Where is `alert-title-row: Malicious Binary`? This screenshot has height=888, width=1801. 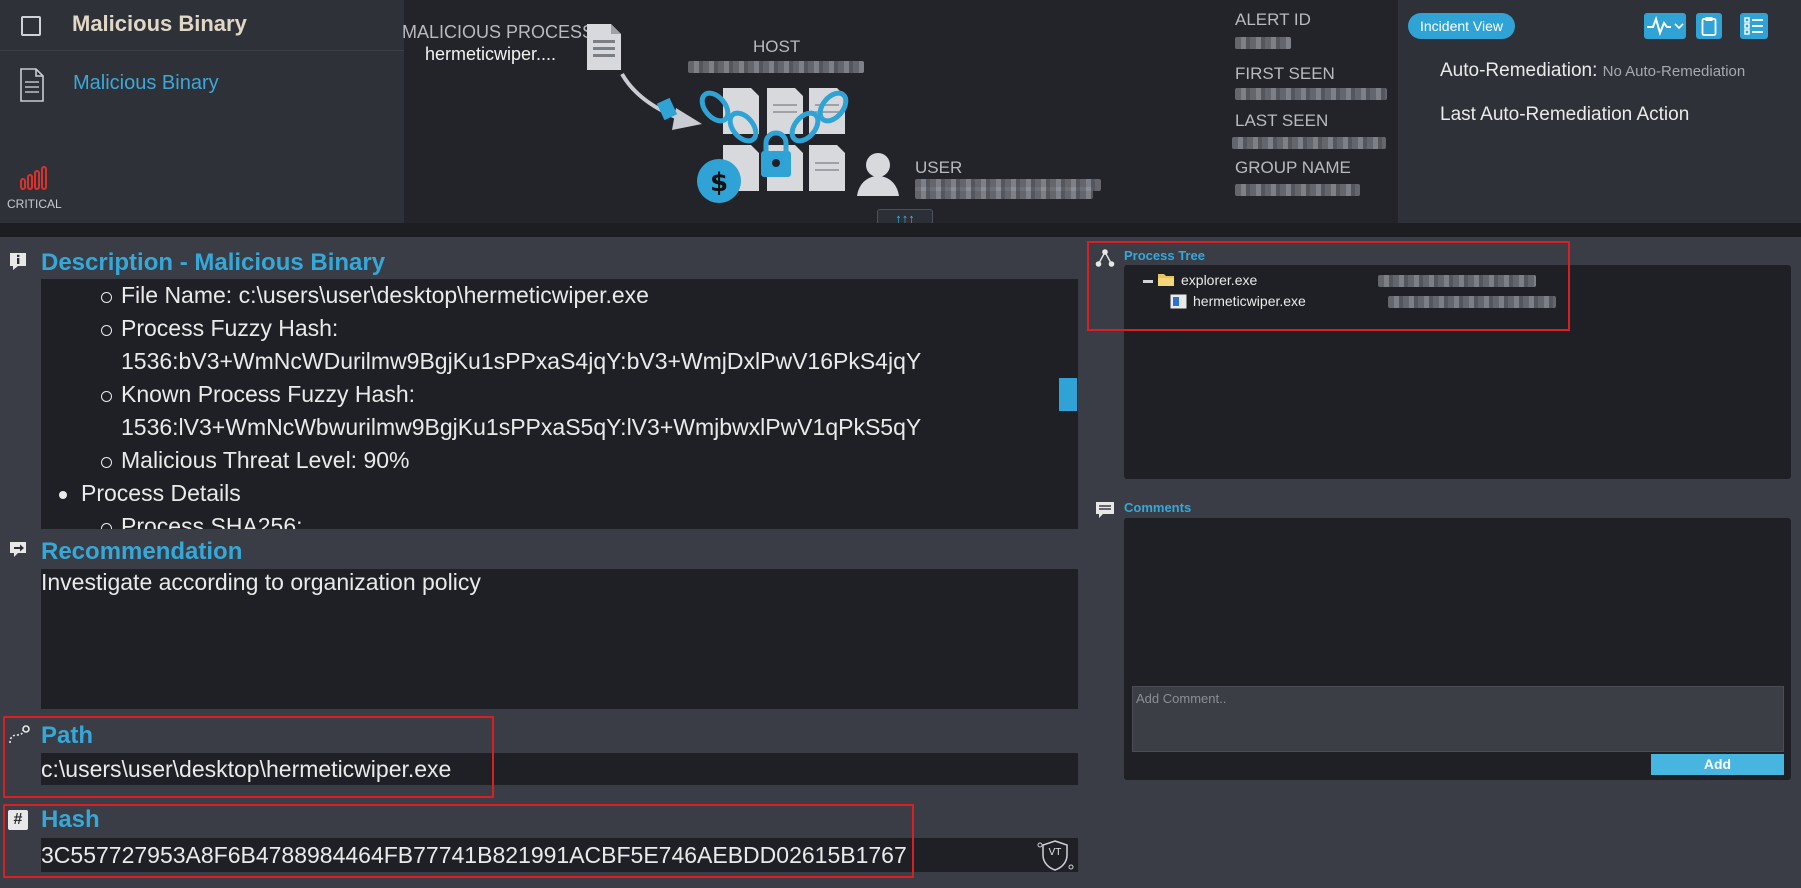 alert-title-row: Malicious Binary is located at coordinates (202, 25).